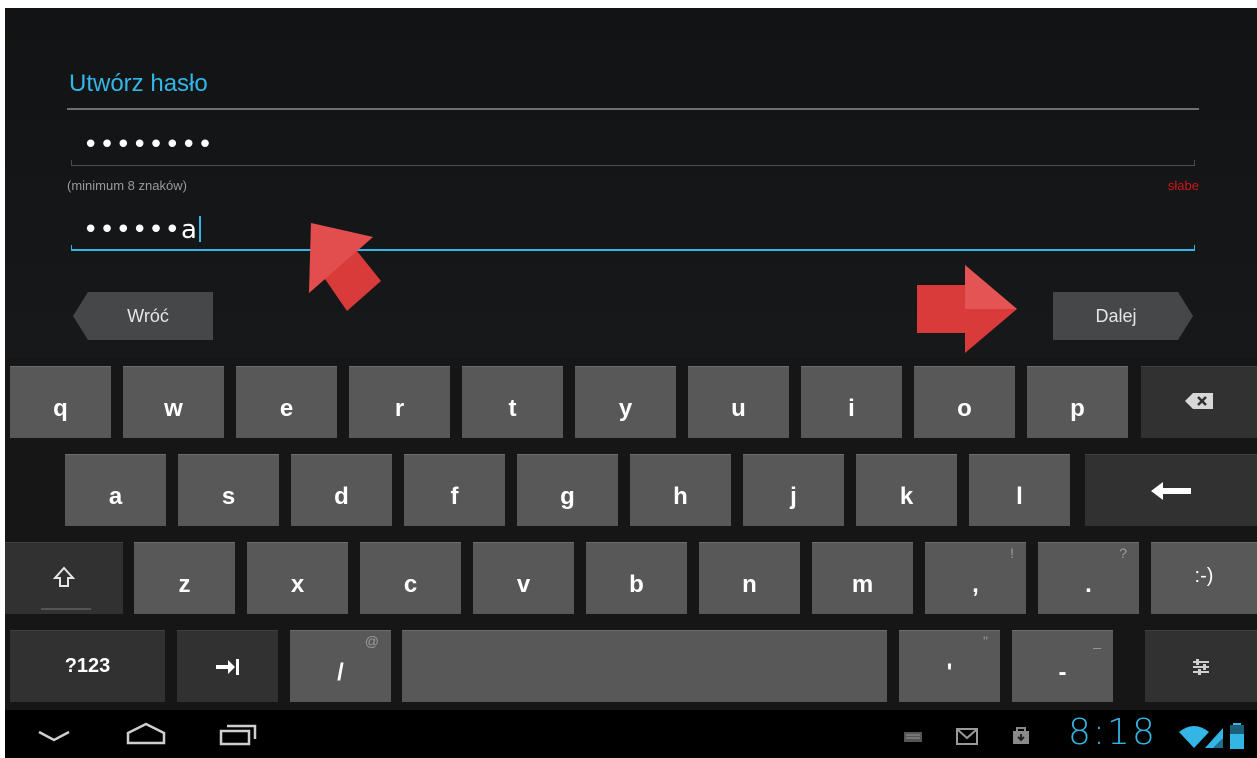 This screenshot has height=758, width=1257. I want to click on enter-icon, so click(1171, 490).